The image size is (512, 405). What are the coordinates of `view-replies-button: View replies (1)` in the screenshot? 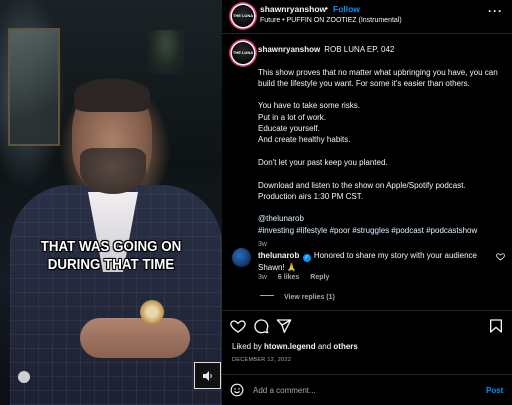 It's located at (297, 297).